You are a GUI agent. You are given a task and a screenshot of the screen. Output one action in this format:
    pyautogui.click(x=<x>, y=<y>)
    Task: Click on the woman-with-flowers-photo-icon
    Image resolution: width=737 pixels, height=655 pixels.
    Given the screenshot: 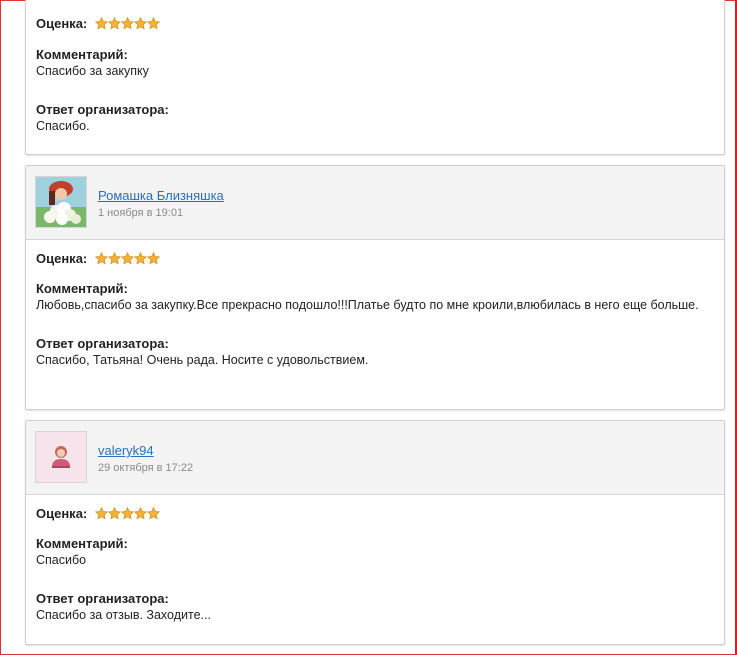 What is the action you would take?
    pyautogui.click(x=61, y=202)
    